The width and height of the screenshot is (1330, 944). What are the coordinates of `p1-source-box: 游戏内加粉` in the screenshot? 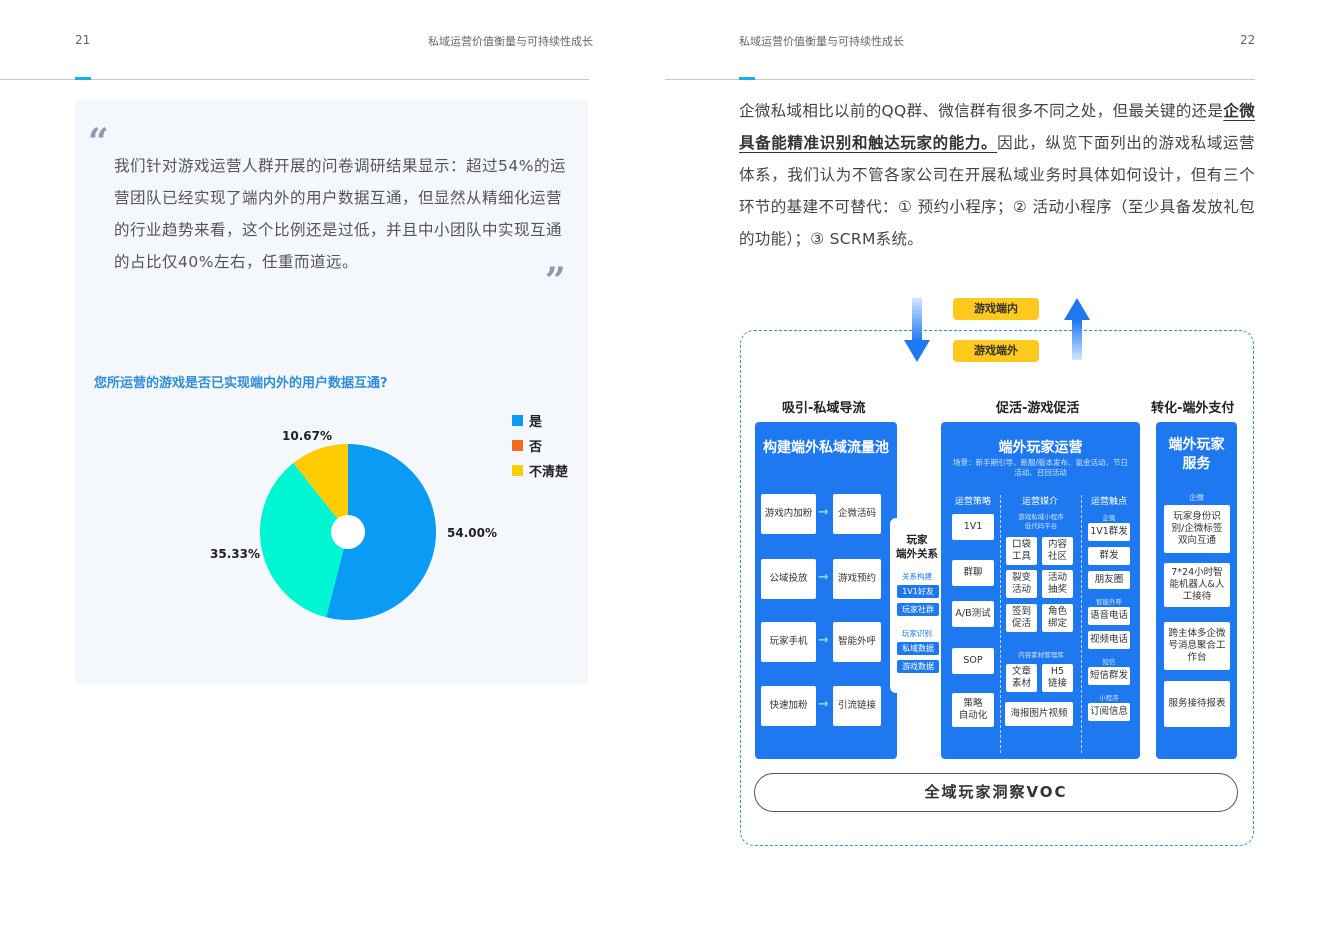 It's located at (788, 514).